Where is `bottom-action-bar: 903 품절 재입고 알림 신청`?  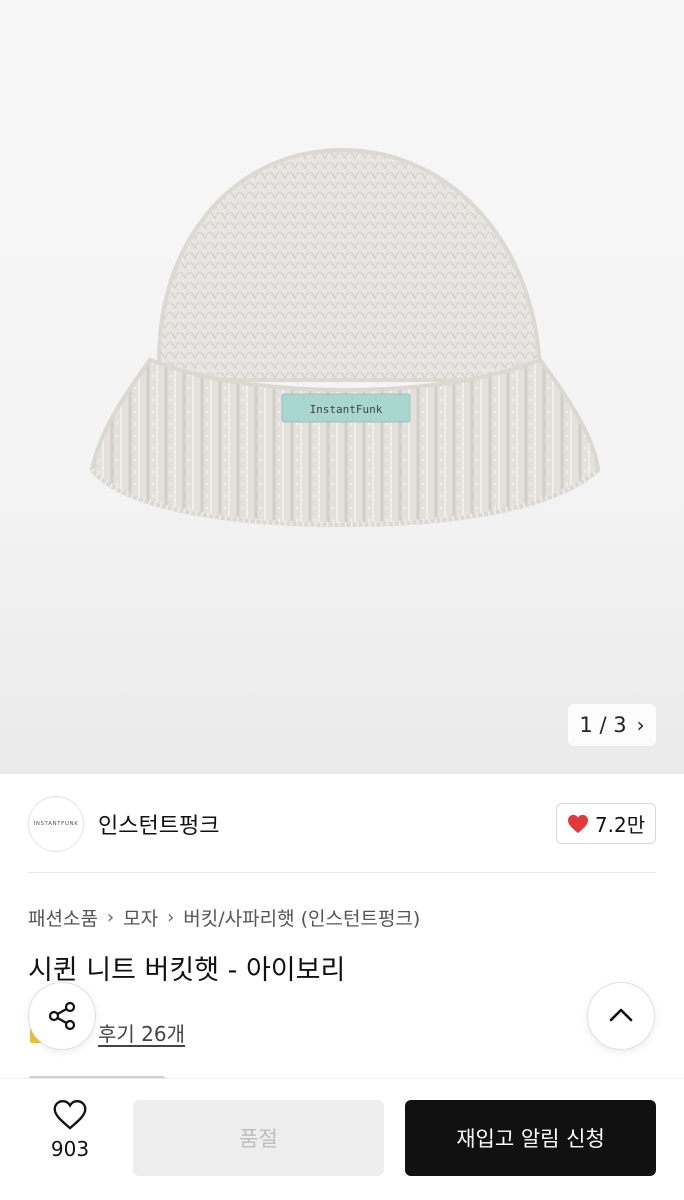 bottom-action-bar: 903 품절 재입고 알림 신청 is located at coordinates (342, 1139).